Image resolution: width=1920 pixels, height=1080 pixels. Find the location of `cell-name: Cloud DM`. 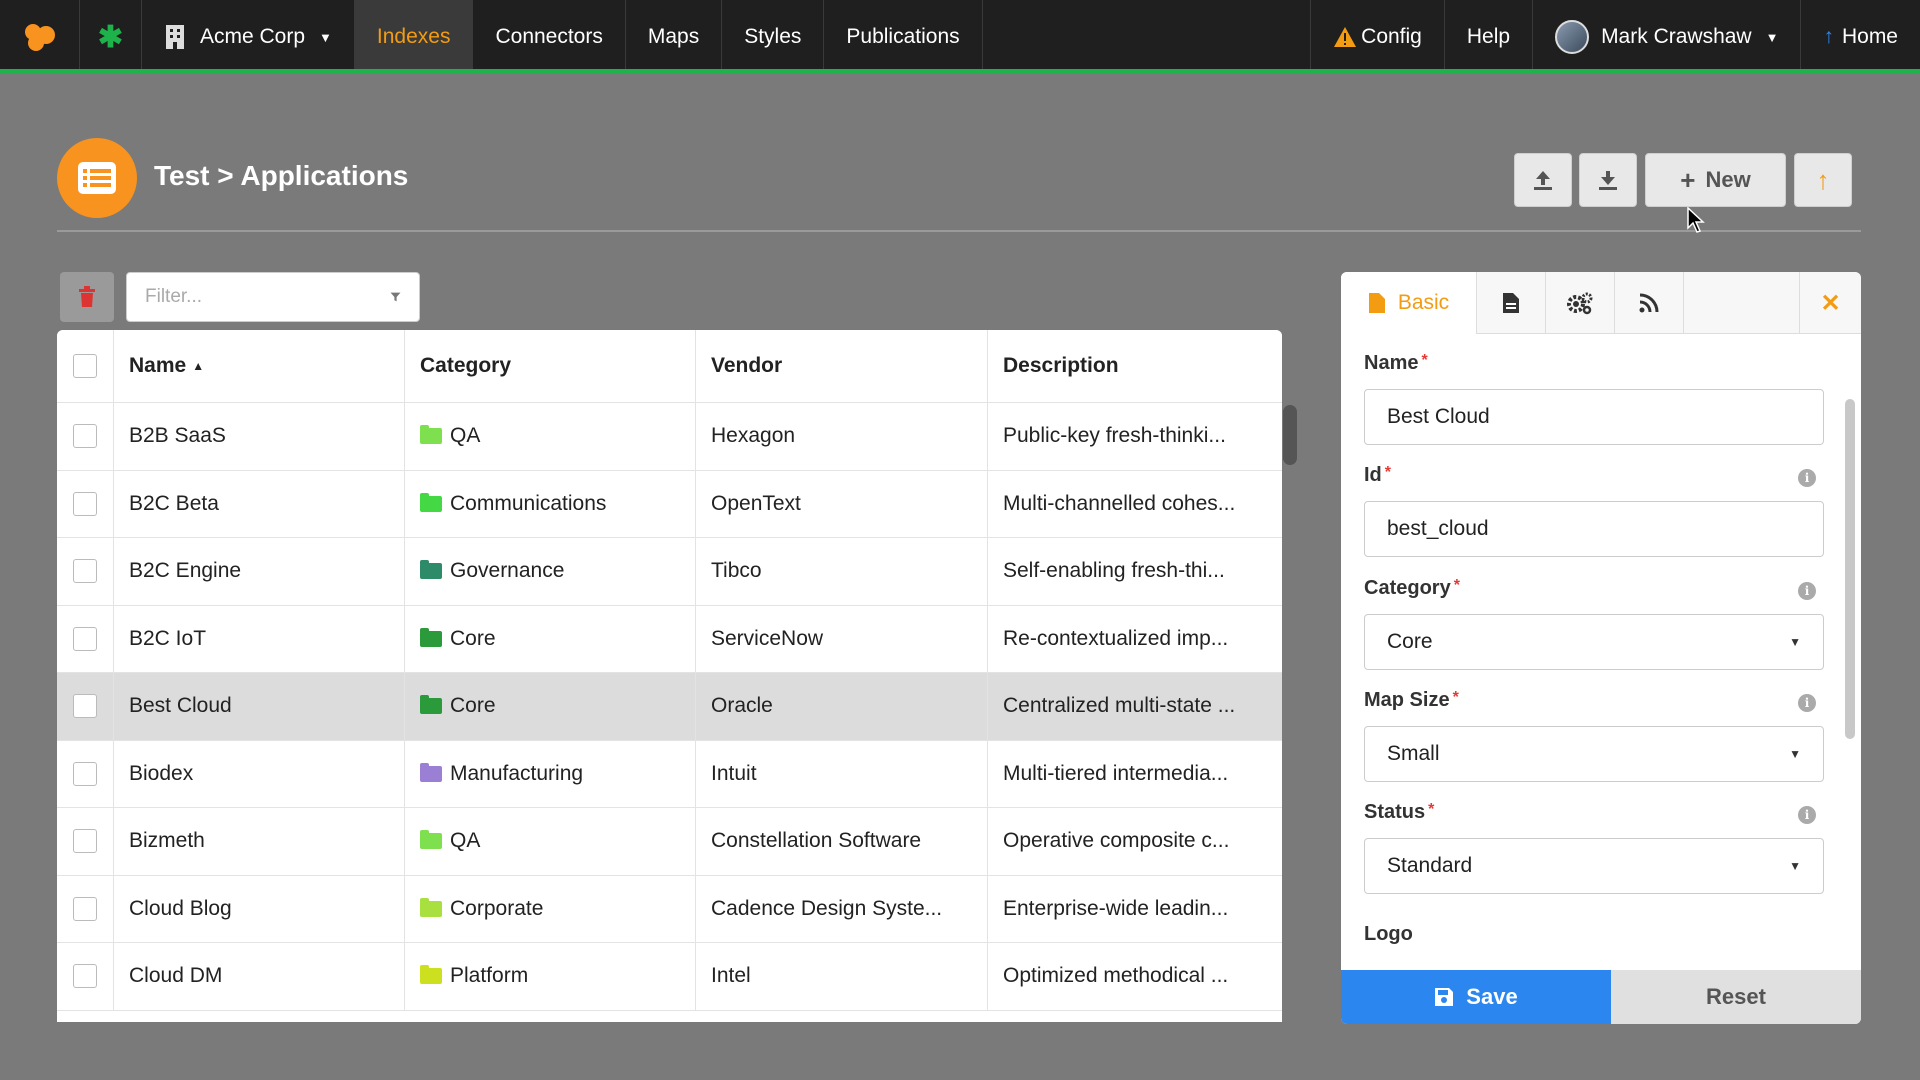

cell-name: Cloud DM is located at coordinates (259, 976).